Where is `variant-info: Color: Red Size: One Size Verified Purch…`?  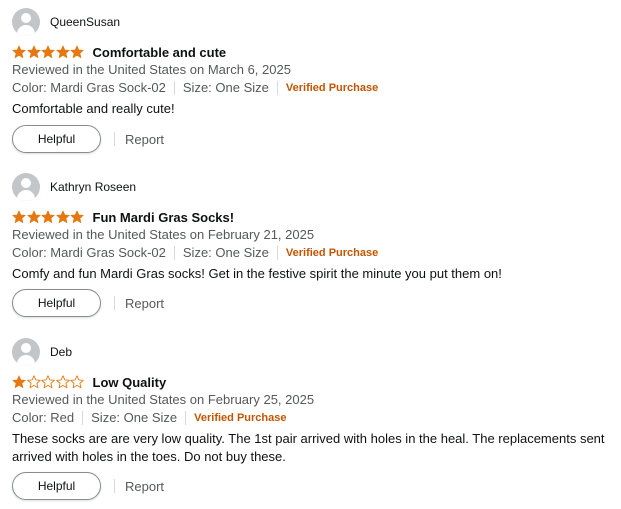
variant-info: Color: Red Size: One Size Verified Purch… is located at coordinates (149, 417).